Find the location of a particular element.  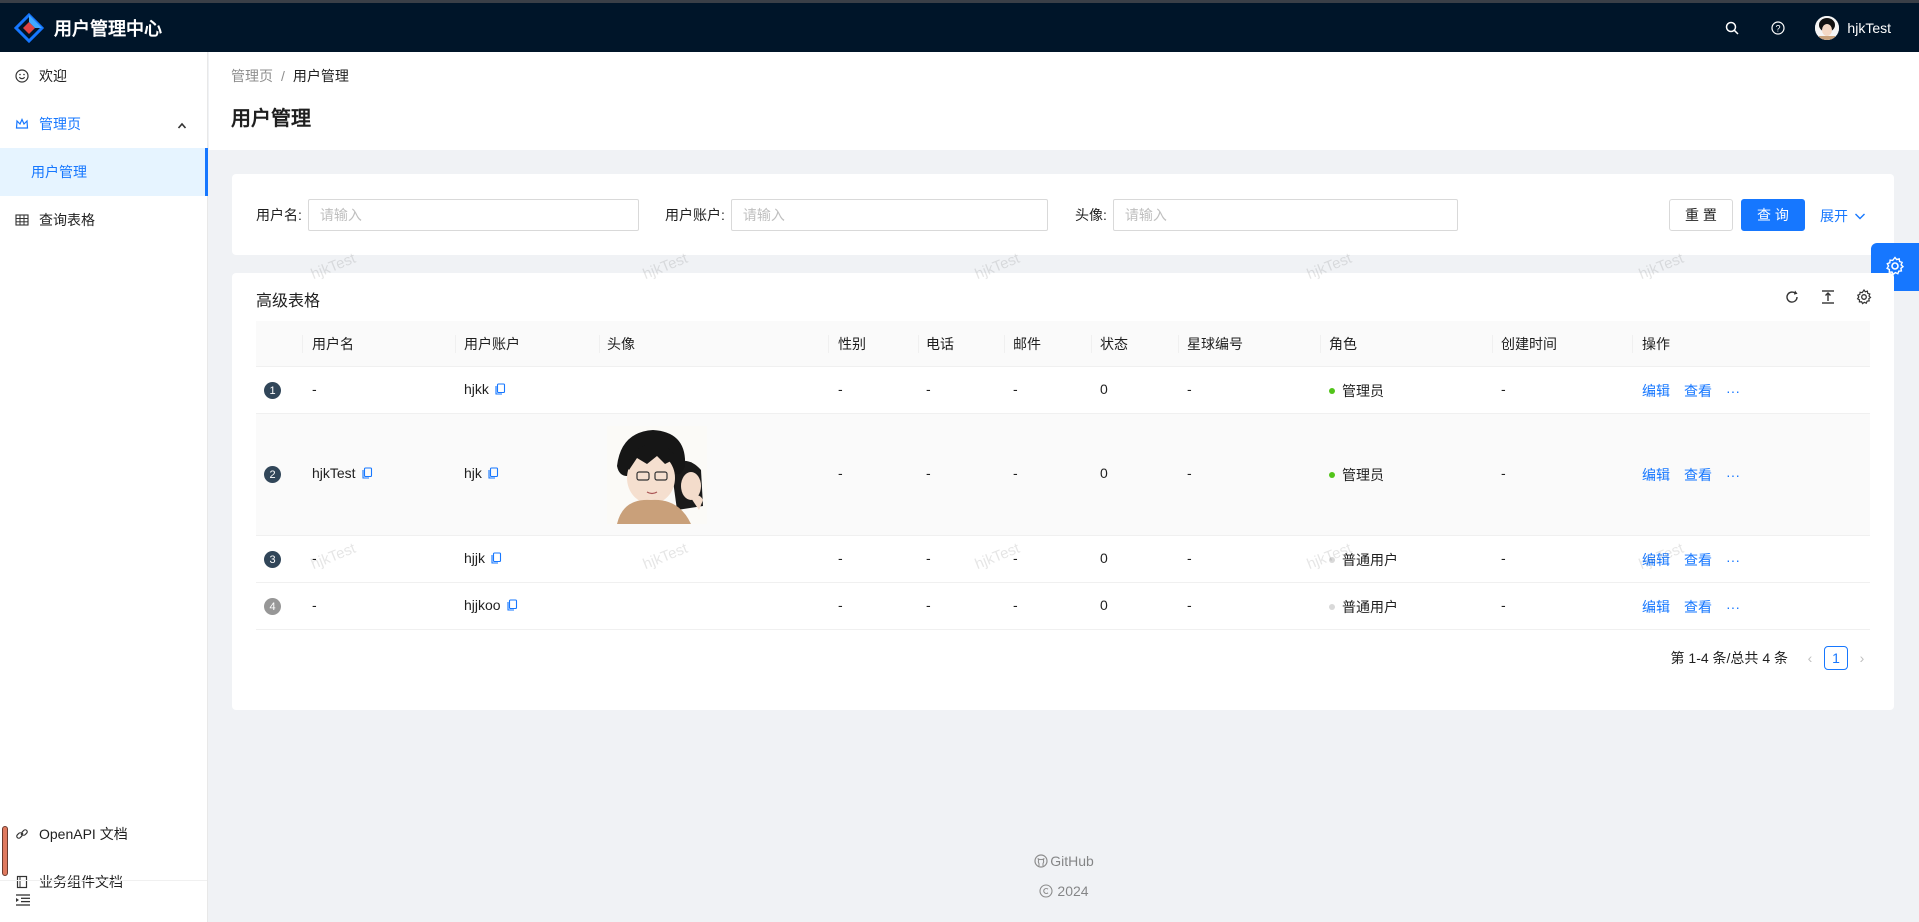

chevron-left-icon: ‹ is located at coordinates (1810, 658).